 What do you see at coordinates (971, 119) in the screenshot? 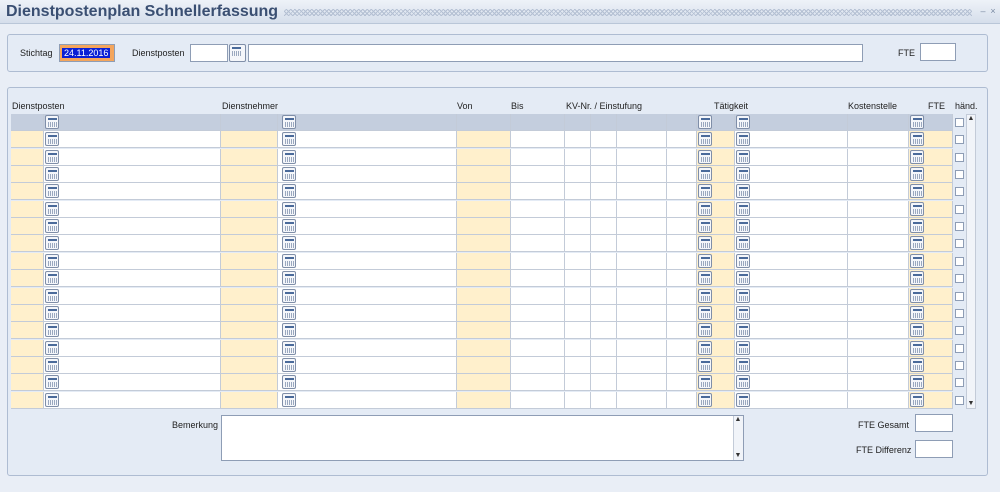
I see `scroll-up-icon: ▲` at bounding box center [971, 119].